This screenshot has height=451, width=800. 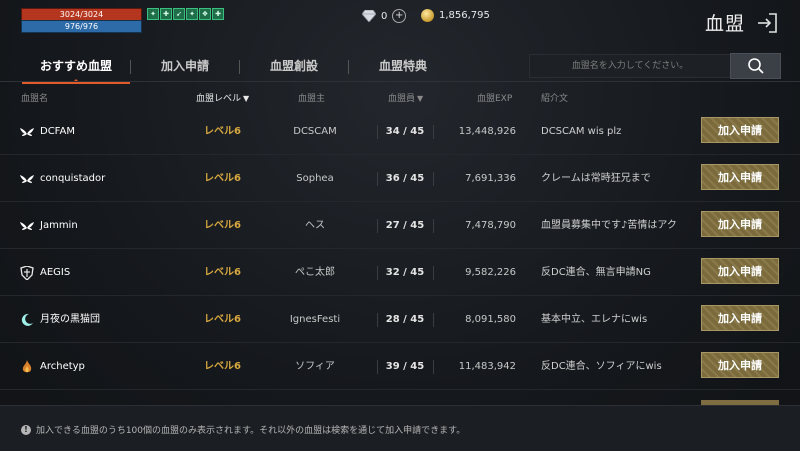 What do you see at coordinates (594, 319) in the screenshot?
I see `clan-intro: 基本中立、エレナにwis` at bounding box center [594, 319].